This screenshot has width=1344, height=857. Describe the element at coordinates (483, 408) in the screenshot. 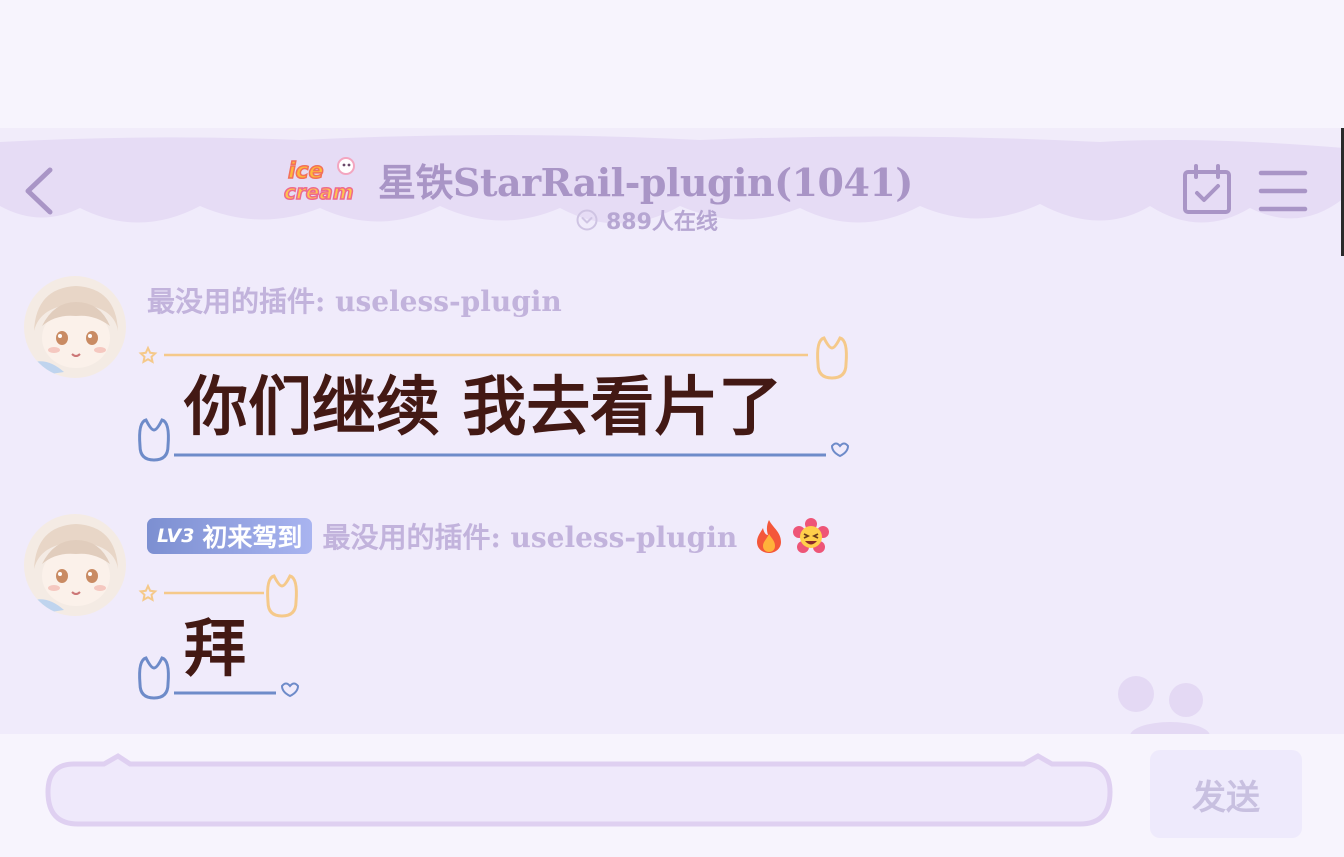

I see `message-text: 你们继续 我去看片了` at that location.